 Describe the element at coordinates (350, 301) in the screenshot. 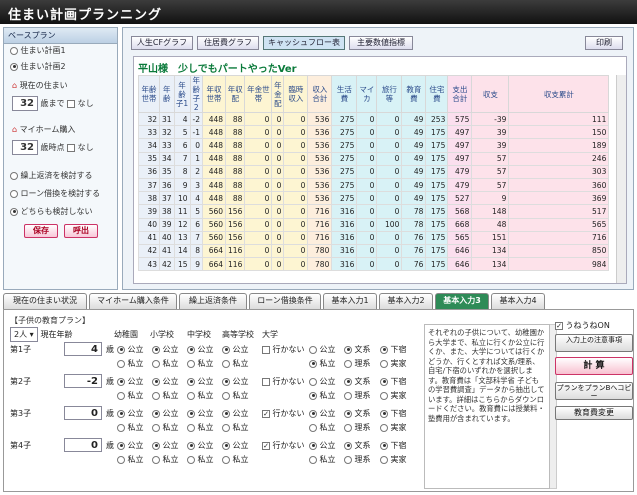

I see `tab-input-5: 基本入力1` at that location.